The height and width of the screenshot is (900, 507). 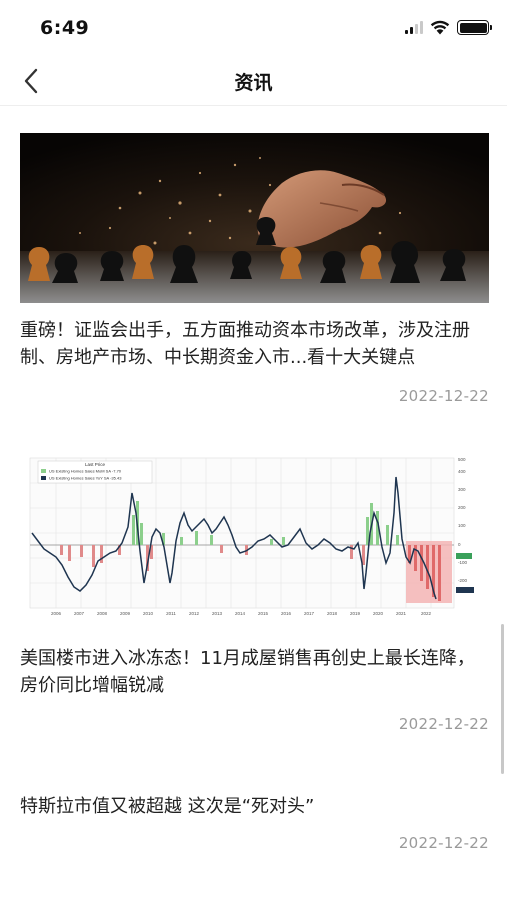 I want to click on news-title: 特斯拉市值又被超越 这次是“死对头”, so click(x=167, y=806).